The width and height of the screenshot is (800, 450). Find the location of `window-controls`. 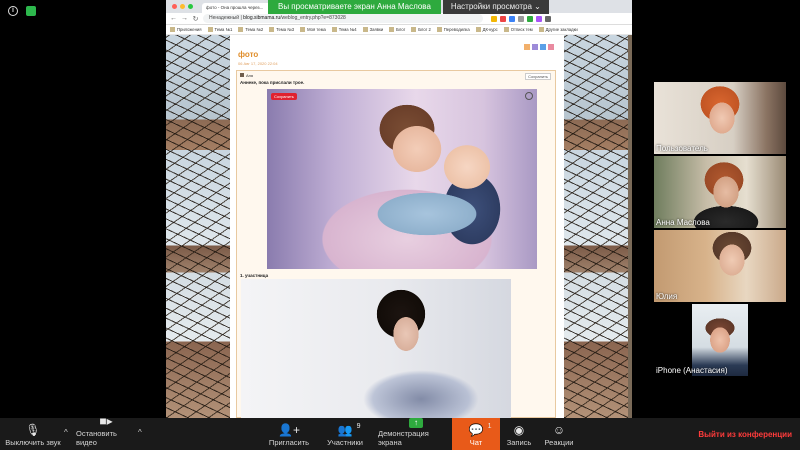

window-controls is located at coordinates (182, 6).